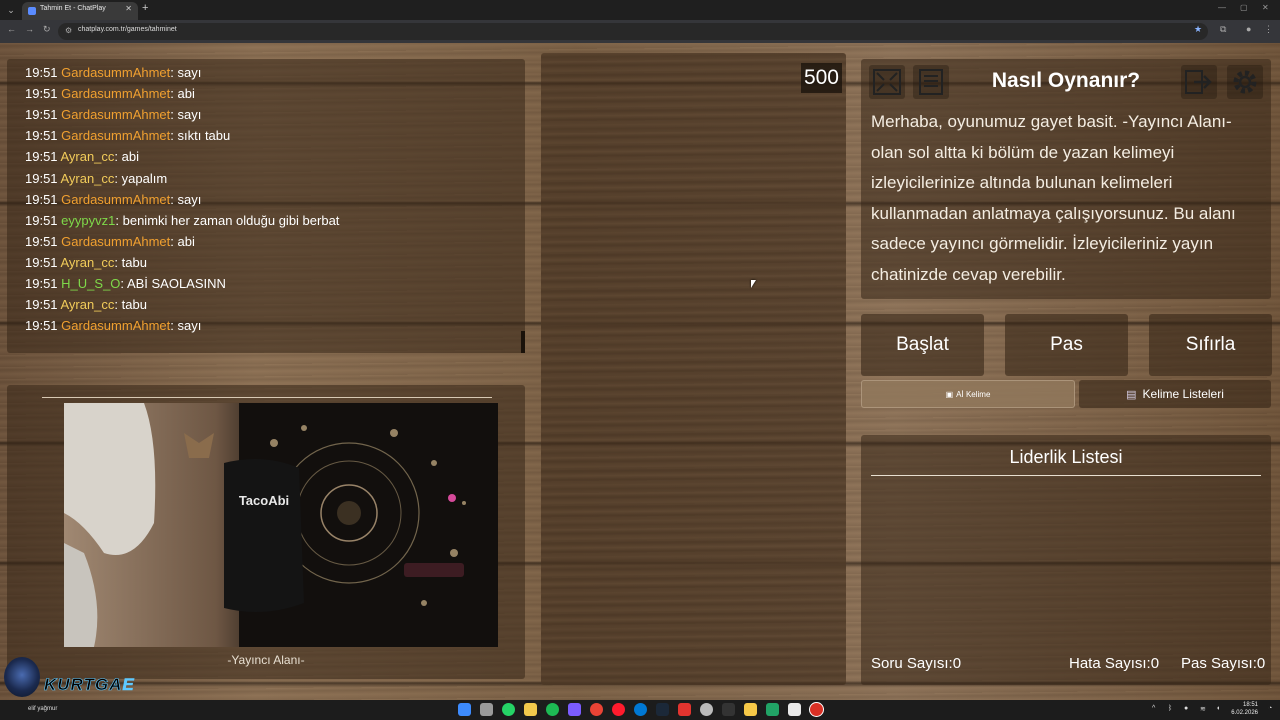  What do you see at coordinates (530, 709) in the screenshot?
I see `file-explorer-icon` at bounding box center [530, 709].